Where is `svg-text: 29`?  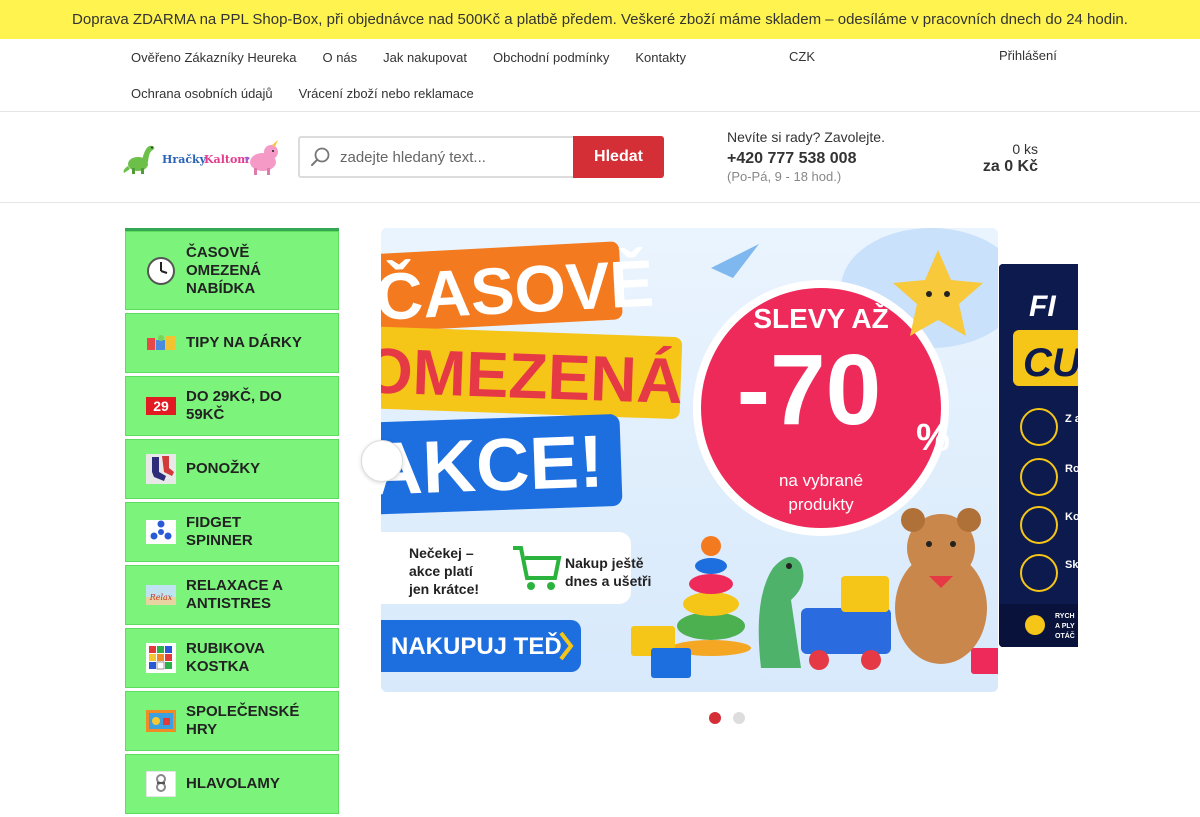
svg-text: 29 is located at coordinates (161, 406).